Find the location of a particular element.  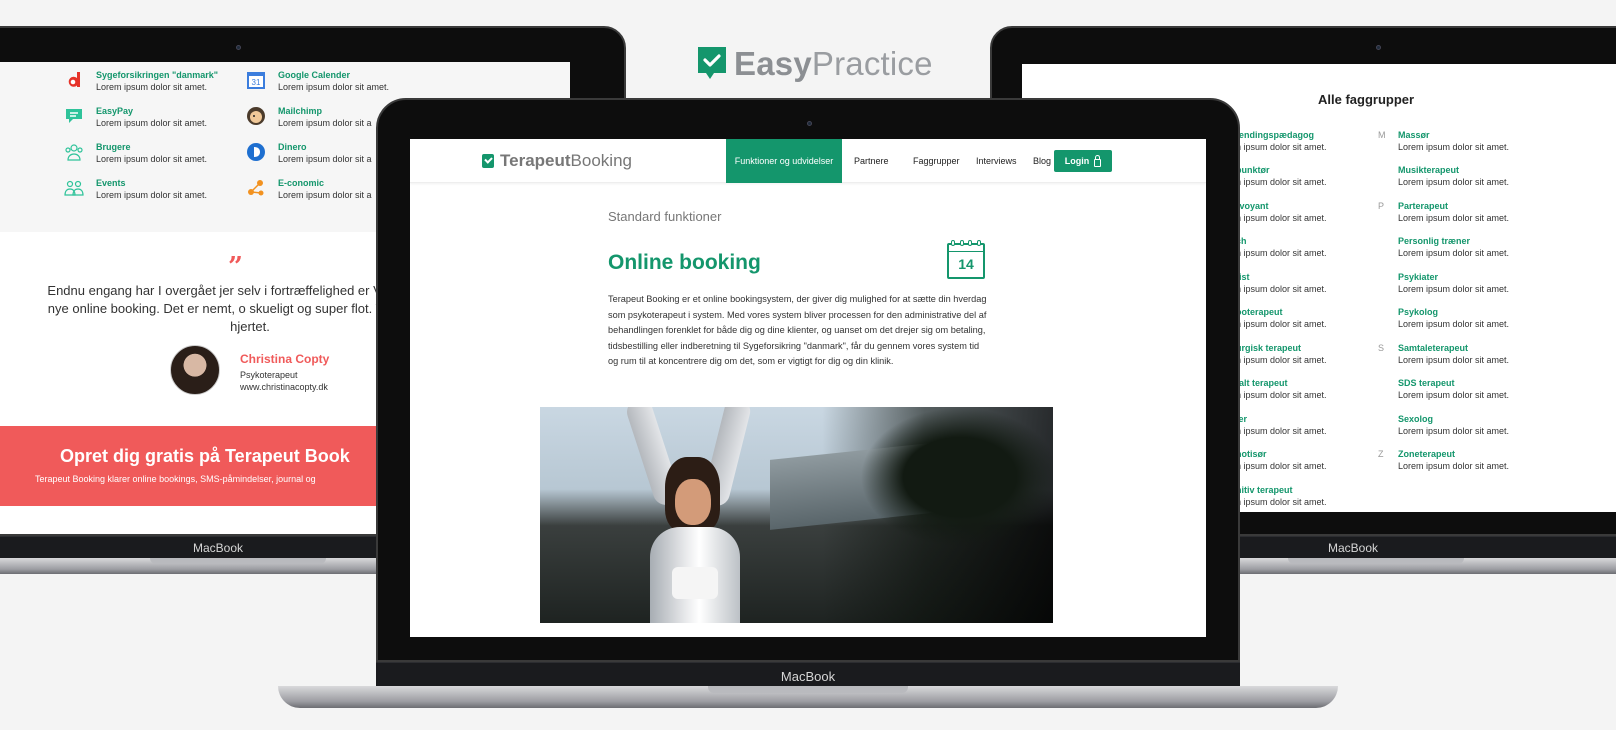

calendar-divider is located at coordinates (966, 251).